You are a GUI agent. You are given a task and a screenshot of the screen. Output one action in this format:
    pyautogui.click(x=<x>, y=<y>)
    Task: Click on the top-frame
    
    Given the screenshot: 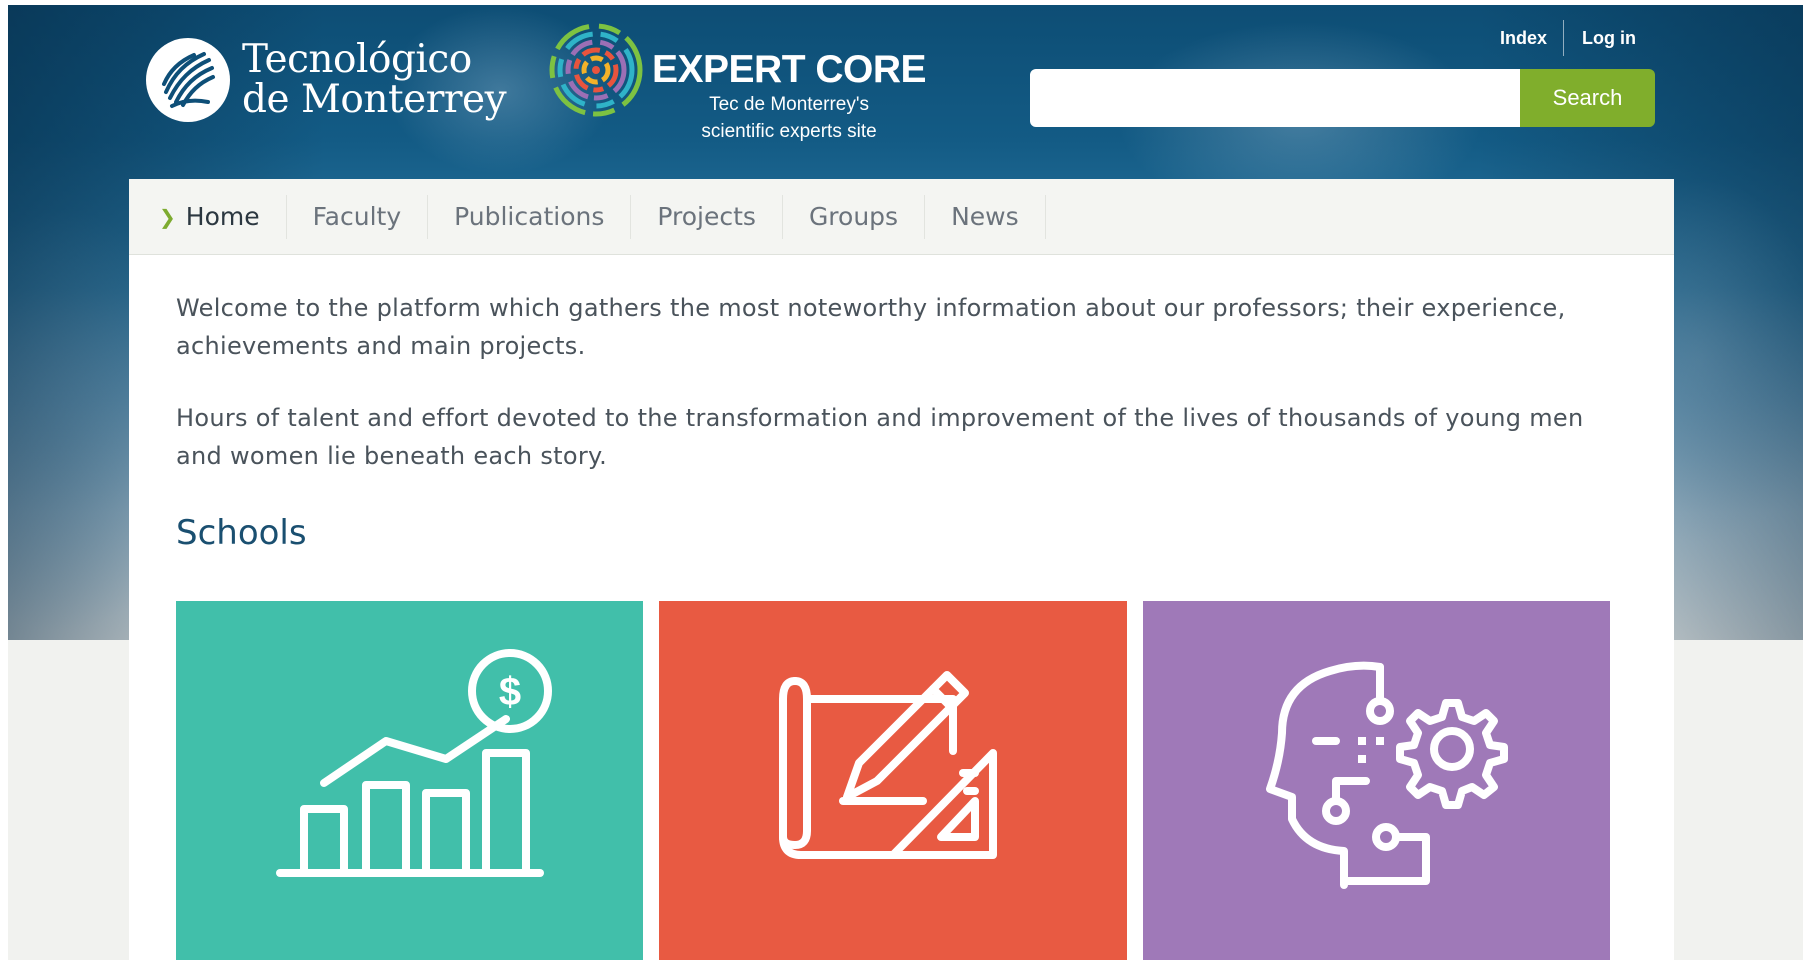 What is the action you would take?
    pyautogui.click(x=901, y=2)
    